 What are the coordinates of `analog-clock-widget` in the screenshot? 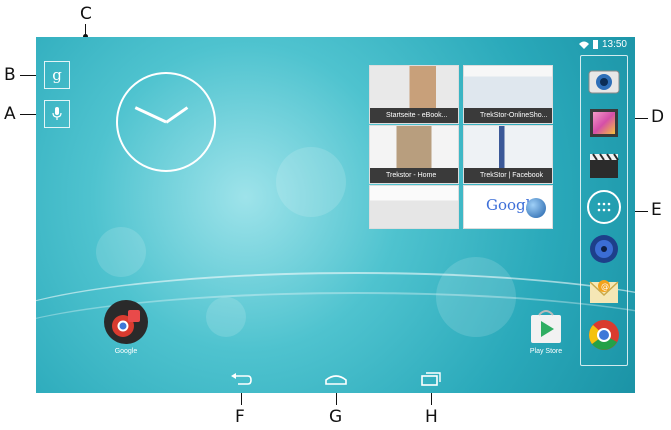 It's located at (166, 122).